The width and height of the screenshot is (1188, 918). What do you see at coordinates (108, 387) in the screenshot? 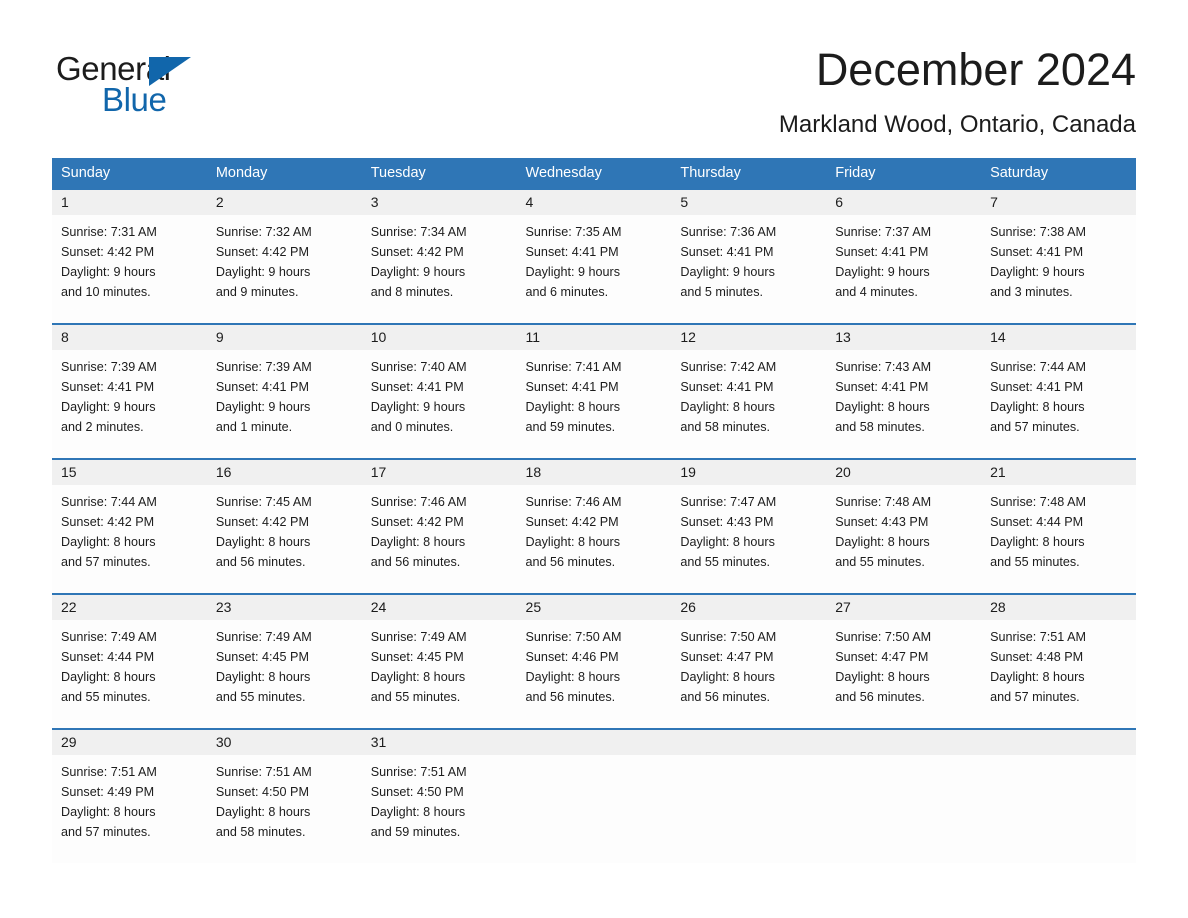
I see `sunset-text: Sunset: 4:41 PM` at bounding box center [108, 387].